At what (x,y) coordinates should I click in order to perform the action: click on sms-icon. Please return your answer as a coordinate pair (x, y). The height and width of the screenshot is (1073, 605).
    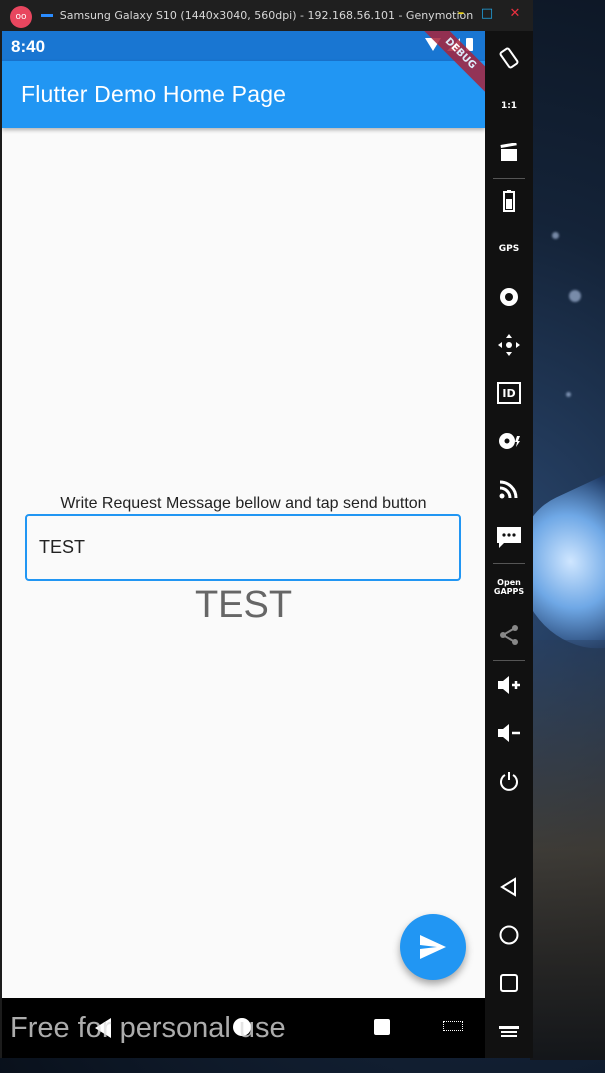
    Looking at the image, I should click on (509, 537).